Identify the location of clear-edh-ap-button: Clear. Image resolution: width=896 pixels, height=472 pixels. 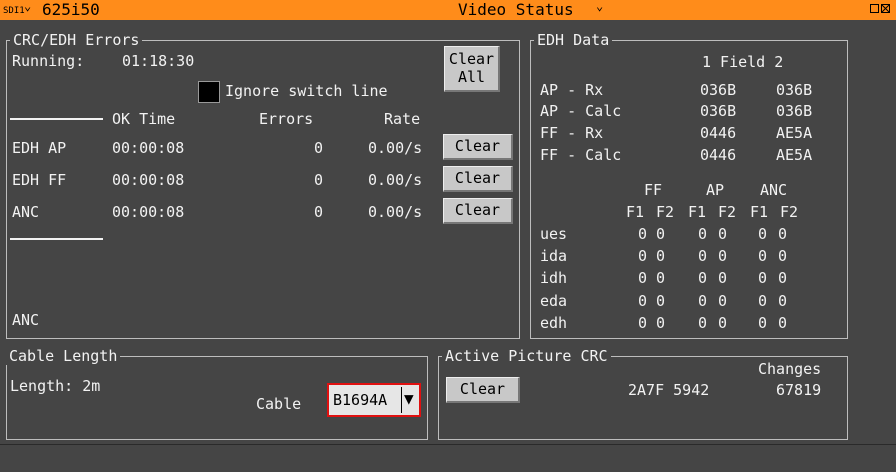
(478, 147).